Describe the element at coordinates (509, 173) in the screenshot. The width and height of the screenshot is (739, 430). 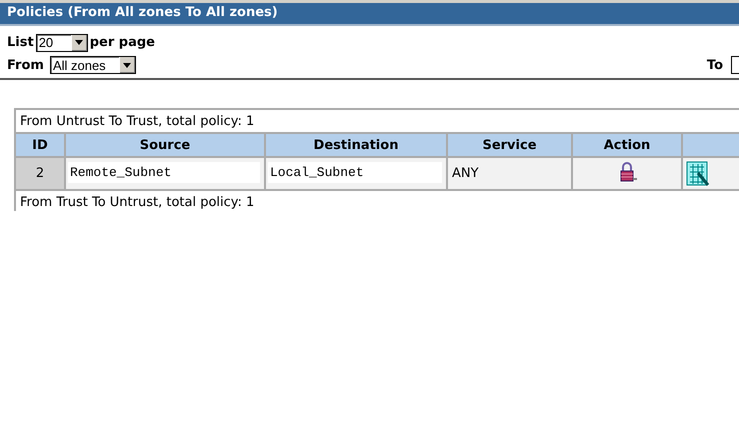
I see `service-cell: ANY` at that location.